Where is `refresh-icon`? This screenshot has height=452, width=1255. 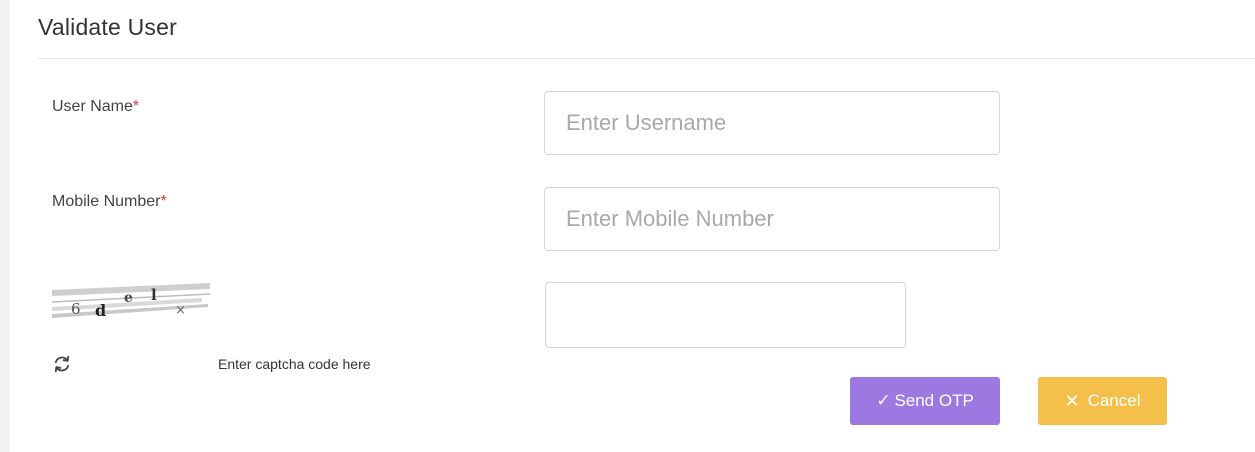 refresh-icon is located at coordinates (62, 364).